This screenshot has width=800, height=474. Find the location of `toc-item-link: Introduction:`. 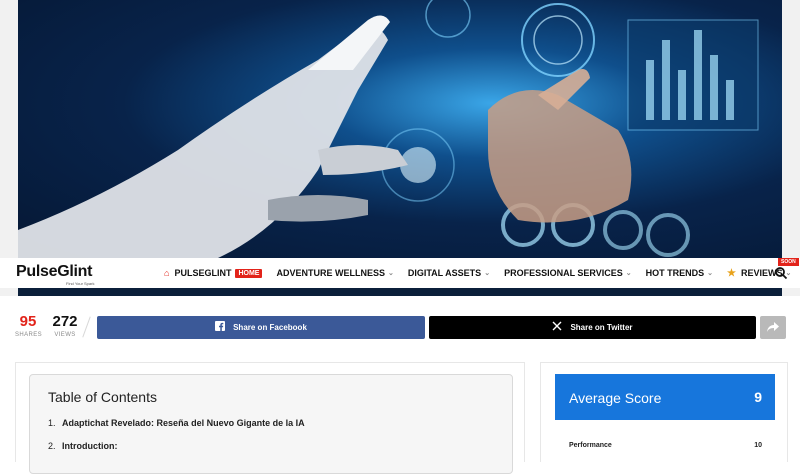

toc-item-link: Introduction: is located at coordinates (90, 446).